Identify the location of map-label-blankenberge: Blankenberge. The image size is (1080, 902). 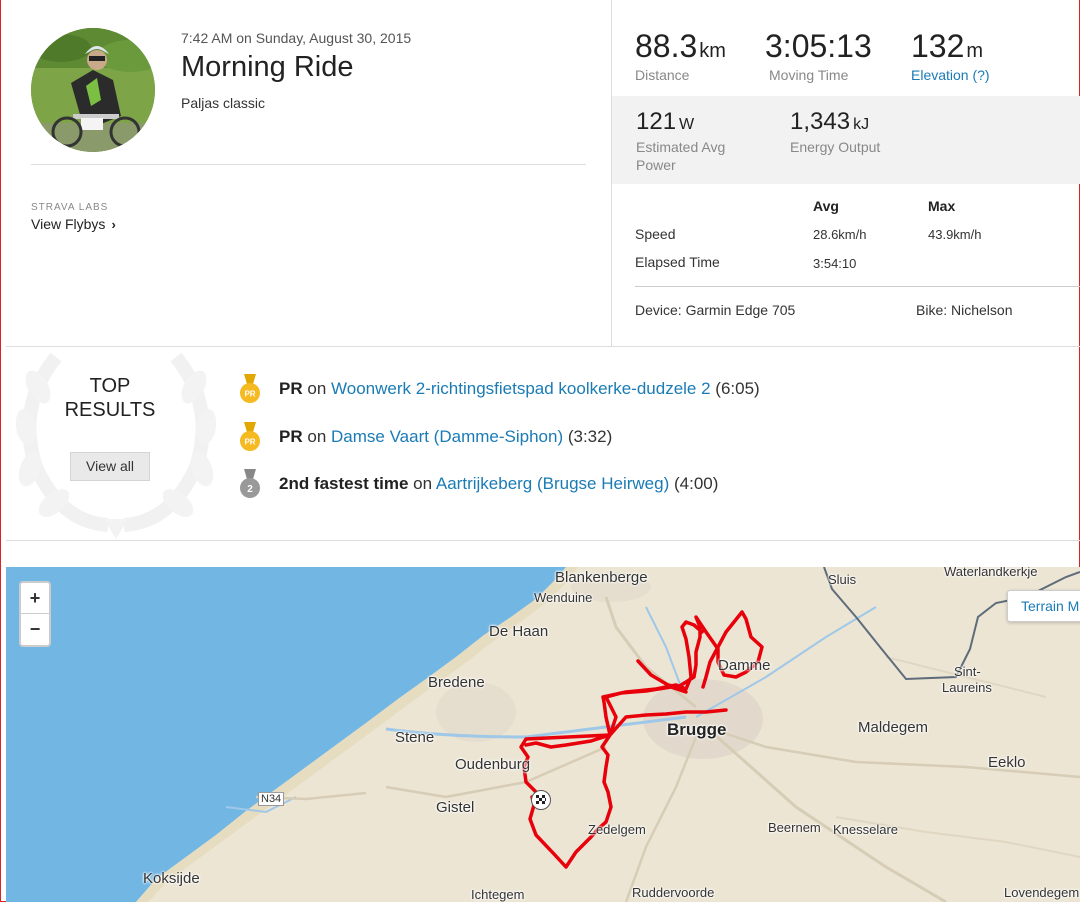
(601, 577).